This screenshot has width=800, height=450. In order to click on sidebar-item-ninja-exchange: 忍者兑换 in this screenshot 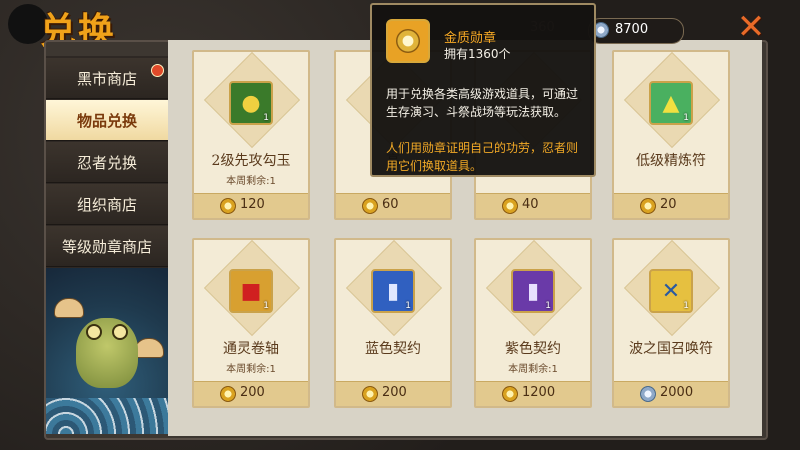, I will do `click(107, 162)`.